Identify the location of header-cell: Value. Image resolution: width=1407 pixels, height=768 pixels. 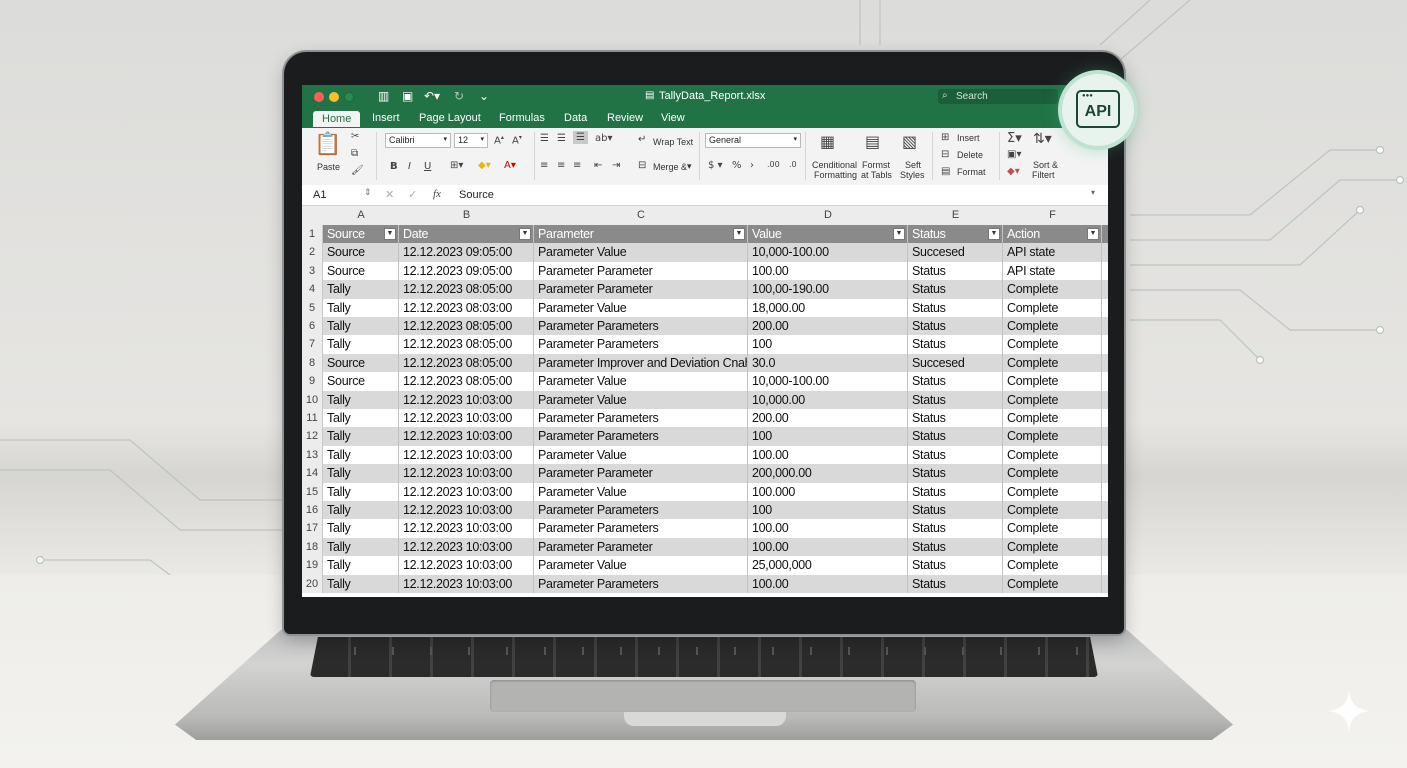
(828, 234).